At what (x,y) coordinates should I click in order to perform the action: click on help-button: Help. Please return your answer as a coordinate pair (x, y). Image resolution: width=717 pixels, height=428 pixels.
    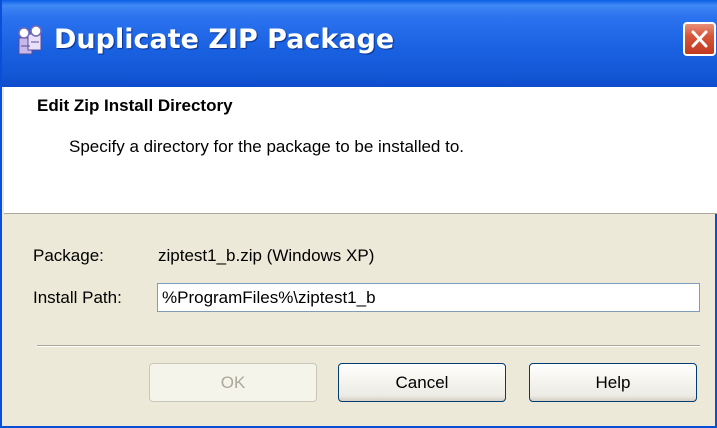
    Looking at the image, I should click on (613, 382).